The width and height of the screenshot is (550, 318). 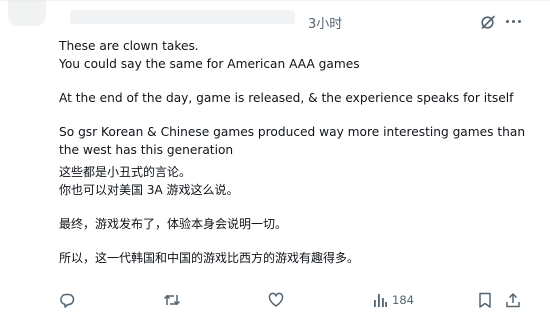 What do you see at coordinates (173, 224) in the screenshot?
I see `translation-line: 最终，游戏发布了，体验本身会说明一切。` at bounding box center [173, 224].